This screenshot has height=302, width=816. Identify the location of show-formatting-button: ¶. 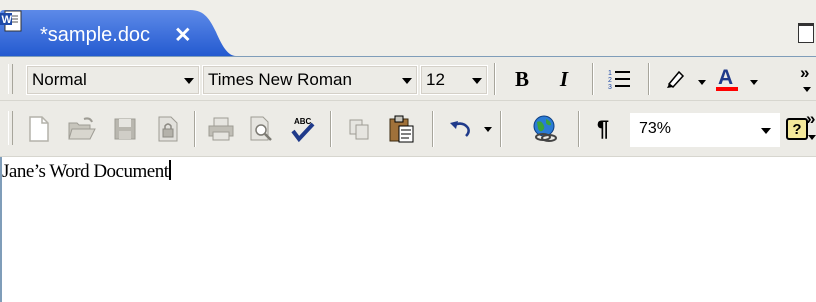
(603, 129).